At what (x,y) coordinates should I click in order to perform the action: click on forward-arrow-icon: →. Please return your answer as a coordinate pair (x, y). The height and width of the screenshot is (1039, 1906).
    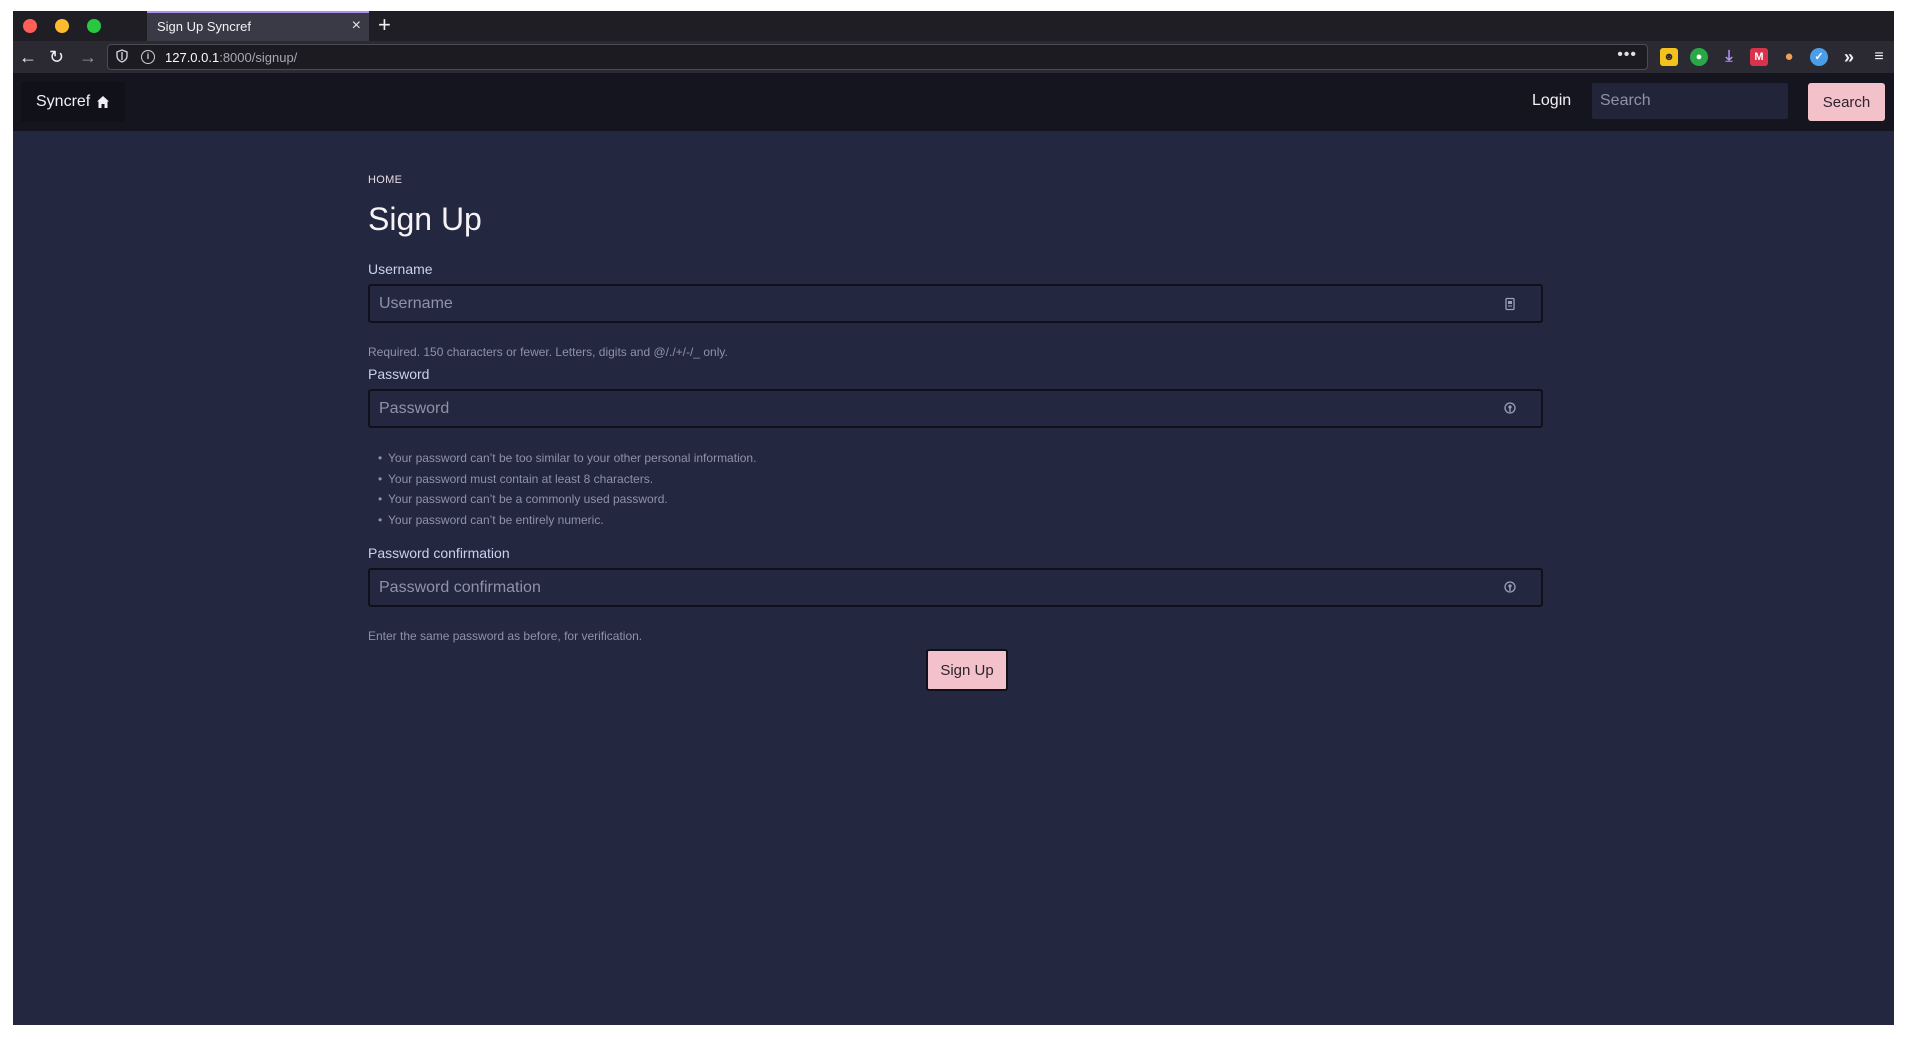
    Looking at the image, I should click on (88, 57).